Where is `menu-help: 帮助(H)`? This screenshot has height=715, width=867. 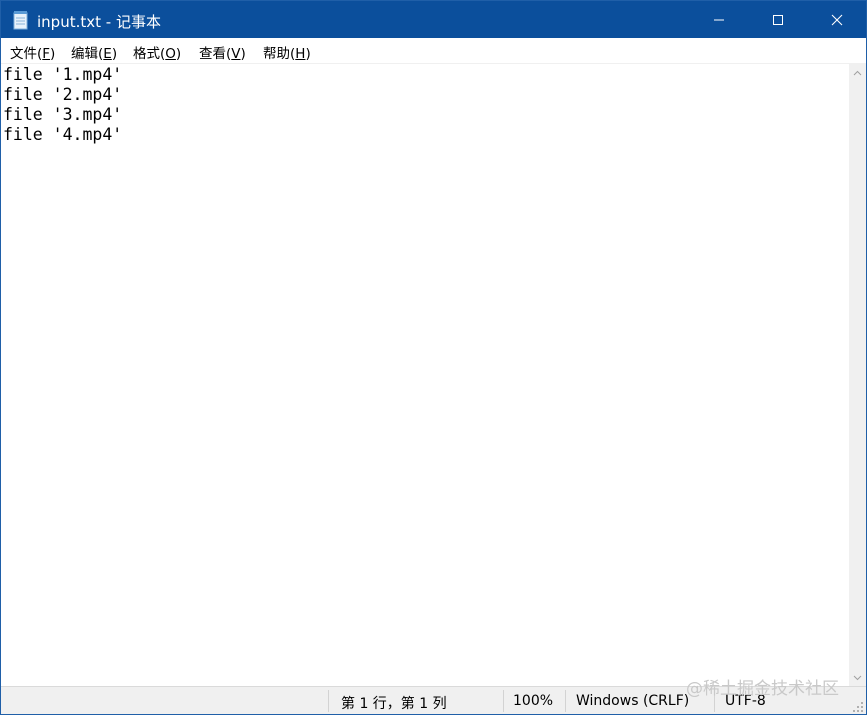
menu-help: 帮助(H) is located at coordinates (287, 52).